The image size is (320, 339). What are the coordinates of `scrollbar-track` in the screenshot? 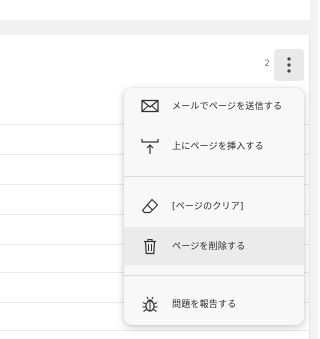 It's located at (314, 169).